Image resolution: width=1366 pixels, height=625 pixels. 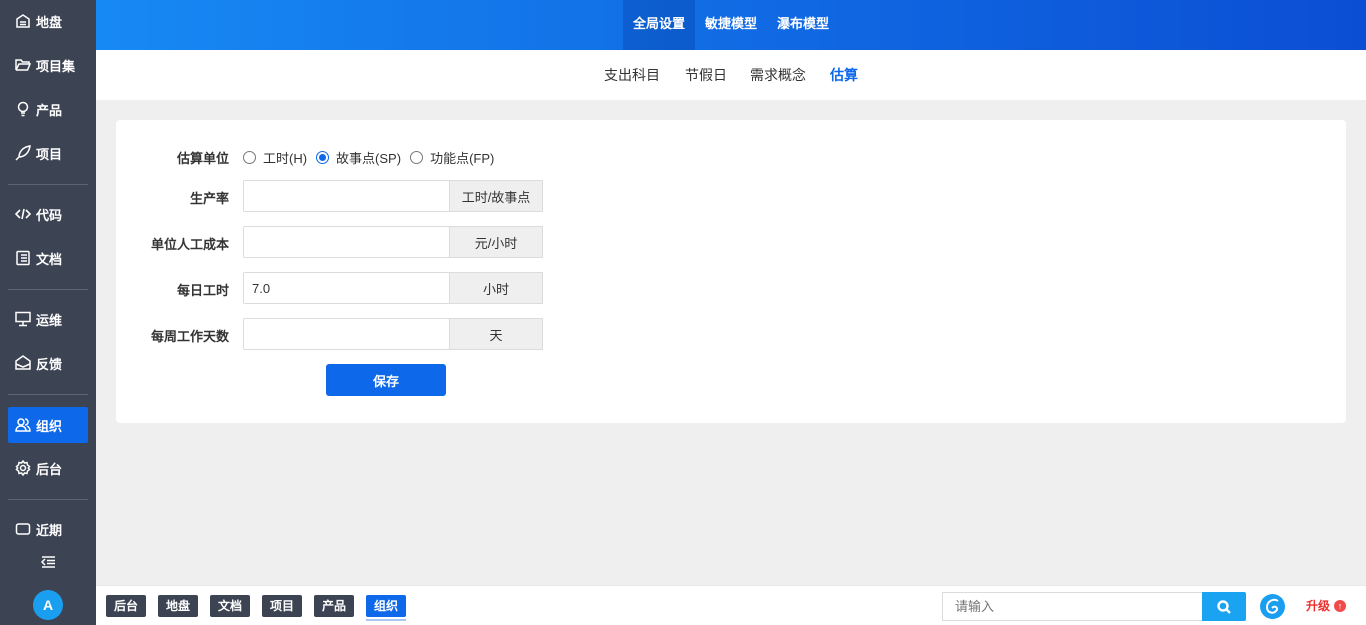 I want to click on daily-hours-unit: 小时, so click(x=496, y=288).